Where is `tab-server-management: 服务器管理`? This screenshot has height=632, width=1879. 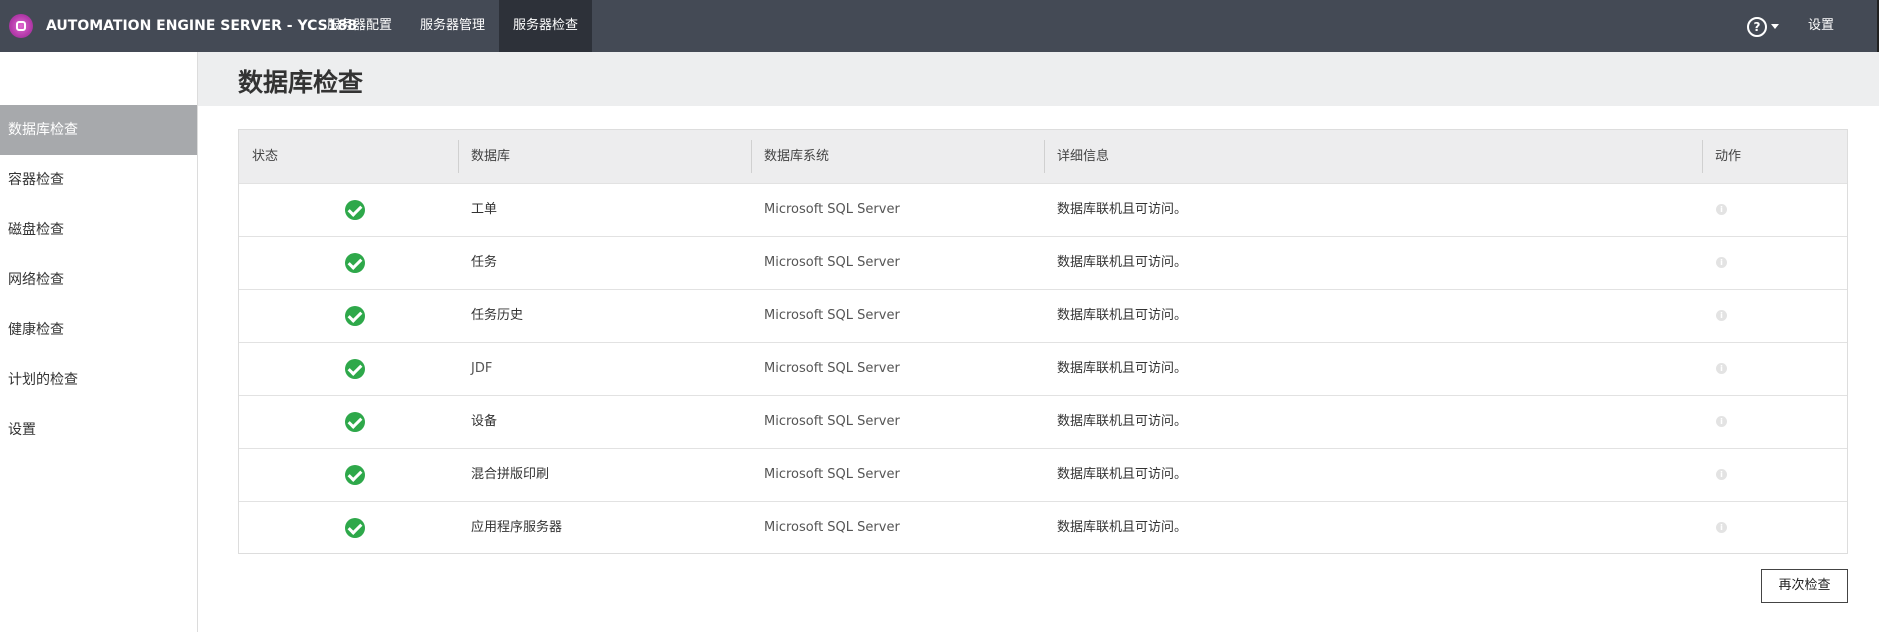 tab-server-management: 服务器管理 is located at coordinates (452, 26).